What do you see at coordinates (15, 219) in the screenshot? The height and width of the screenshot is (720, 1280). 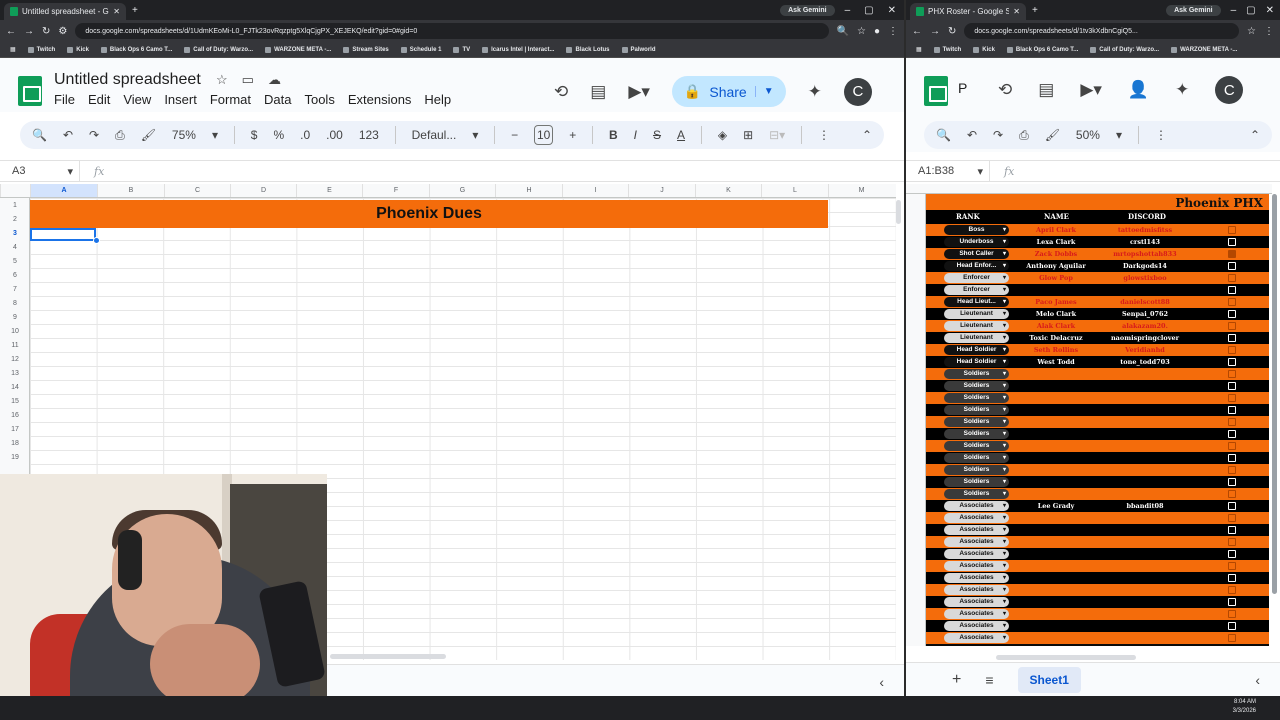 I see `row-header: 2` at bounding box center [15, 219].